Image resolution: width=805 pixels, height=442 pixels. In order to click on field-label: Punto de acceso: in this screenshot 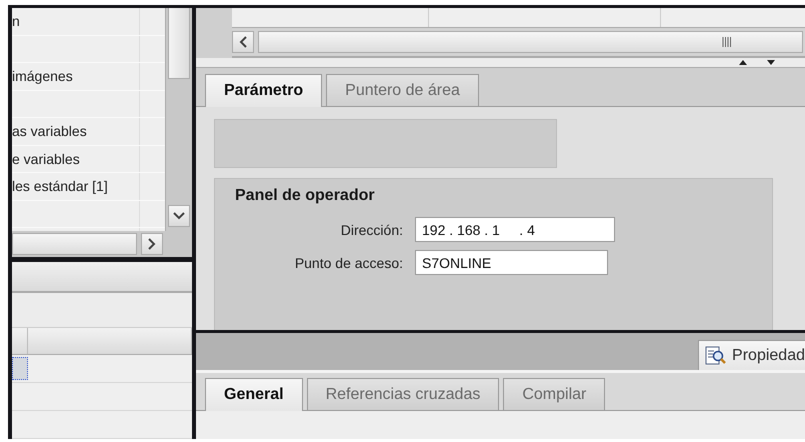, I will do `click(348, 262)`.